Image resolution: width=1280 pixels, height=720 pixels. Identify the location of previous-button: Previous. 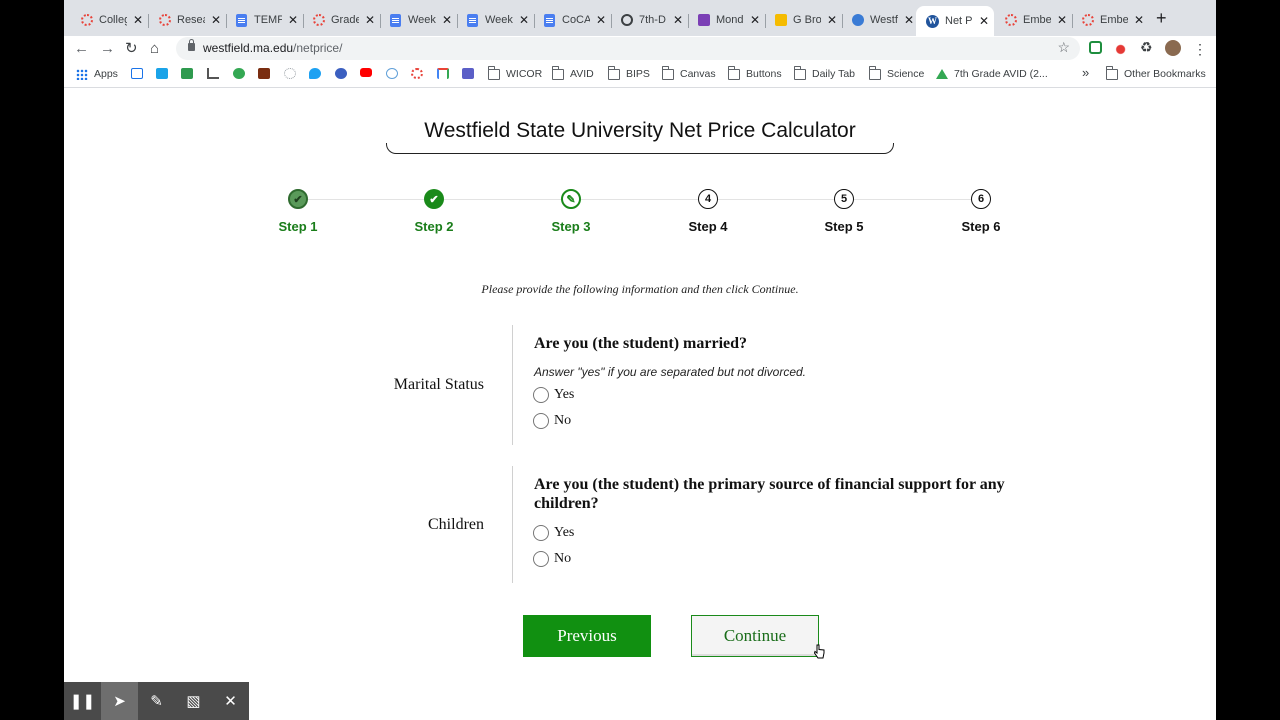
(587, 636).